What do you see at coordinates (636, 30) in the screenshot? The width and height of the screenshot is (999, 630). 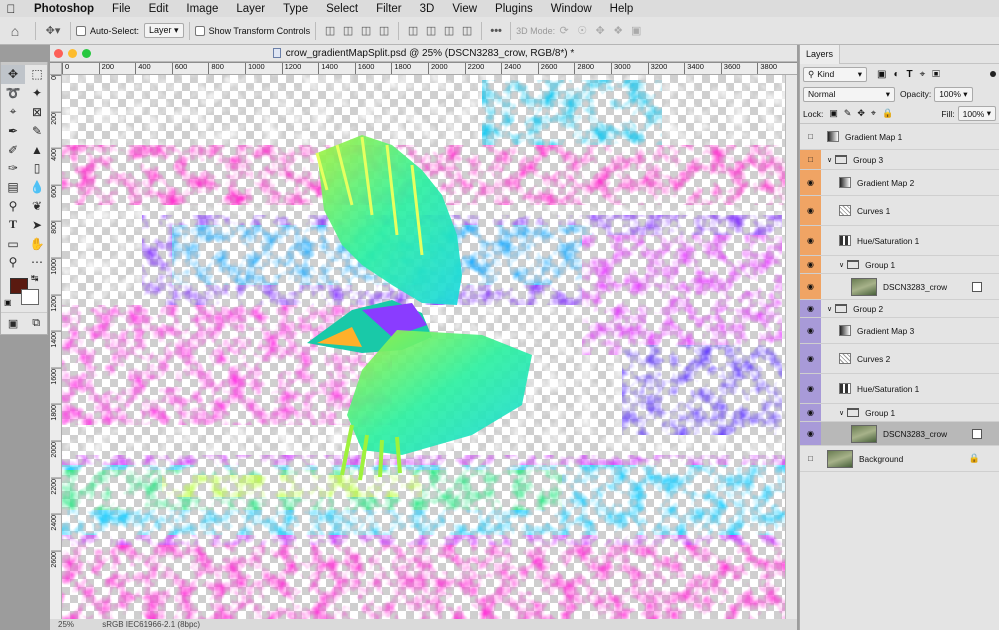 I see `3d-scale-icon: ▣` at bounding box center [636, 30].